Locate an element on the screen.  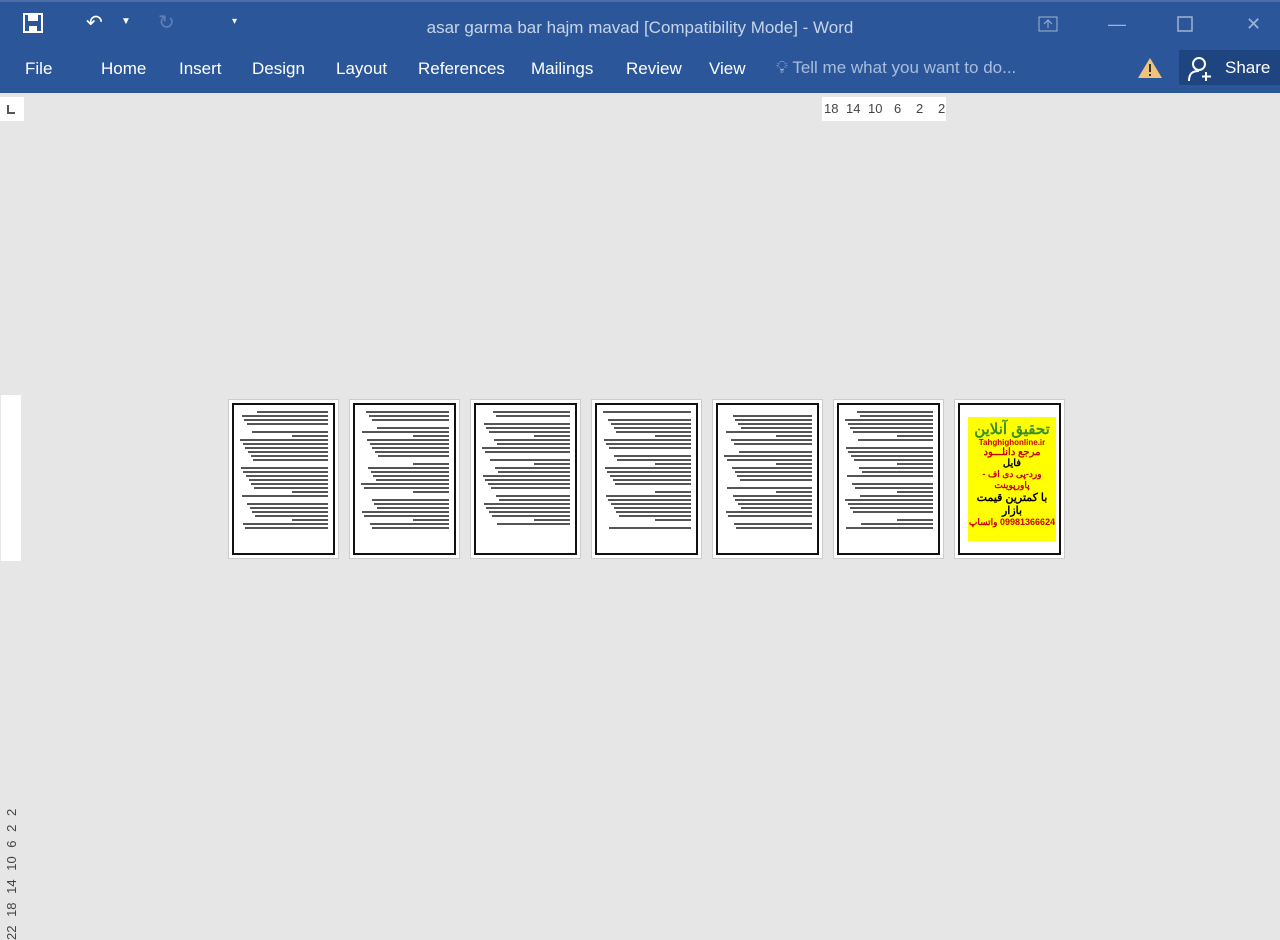
vertical-ruler: 22 18 14 10 6 2 2 is located at coordinates (11, 667).